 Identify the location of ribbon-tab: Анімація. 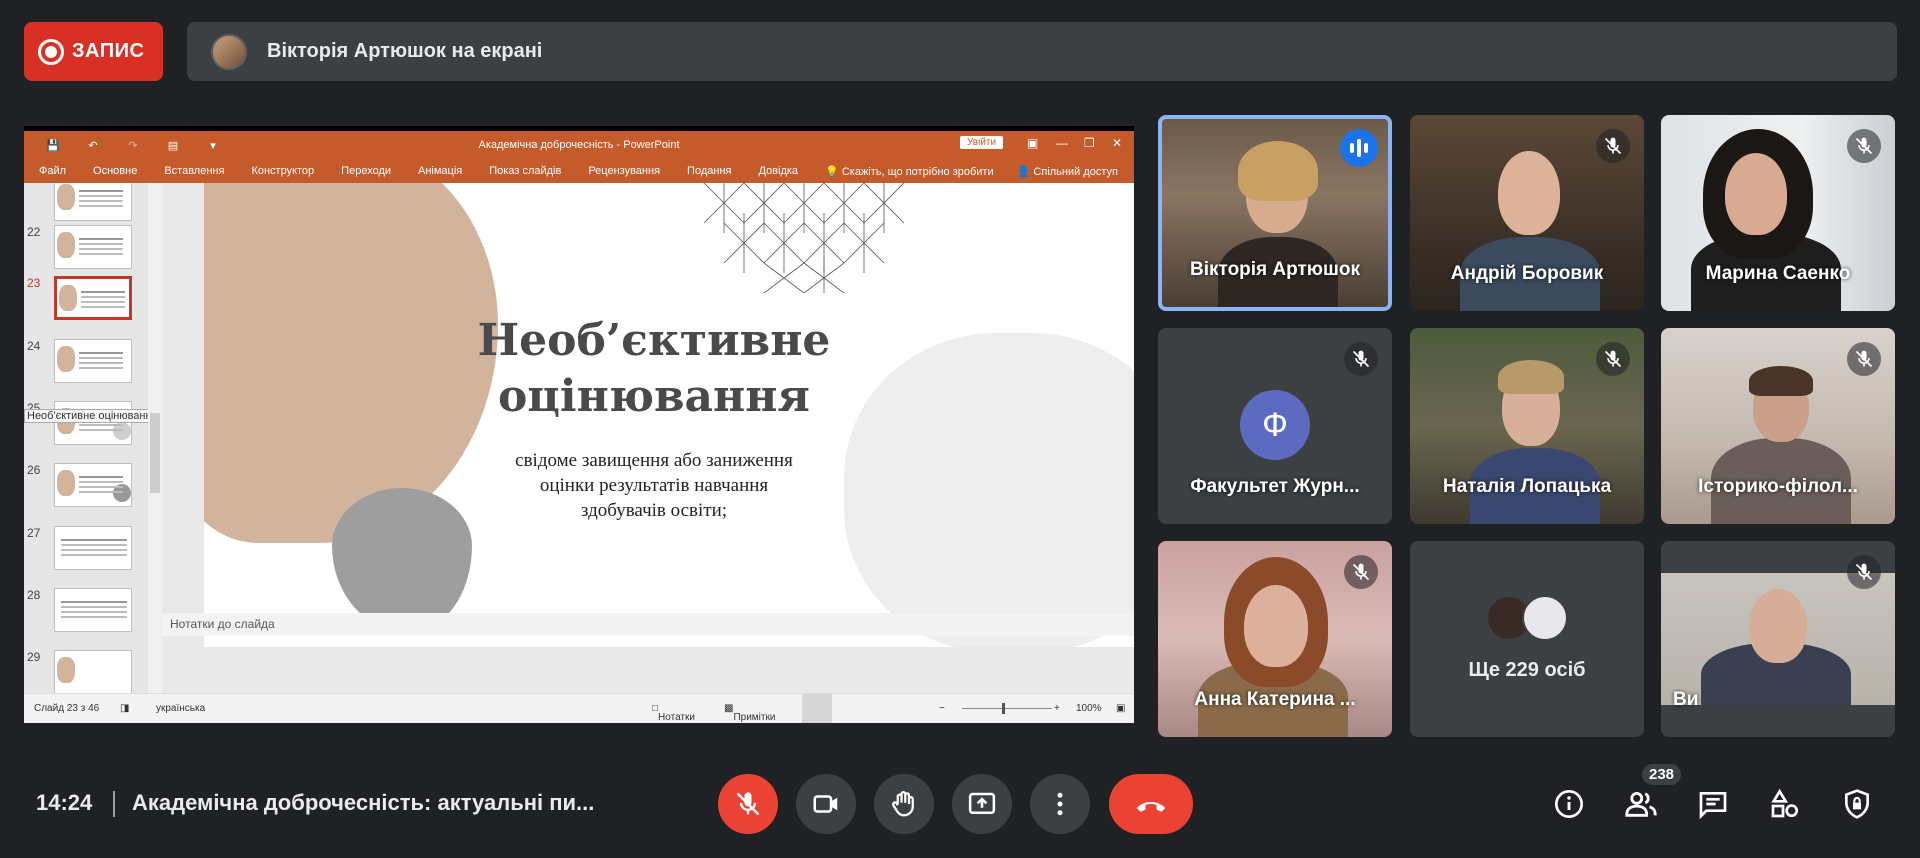
(440, 171).